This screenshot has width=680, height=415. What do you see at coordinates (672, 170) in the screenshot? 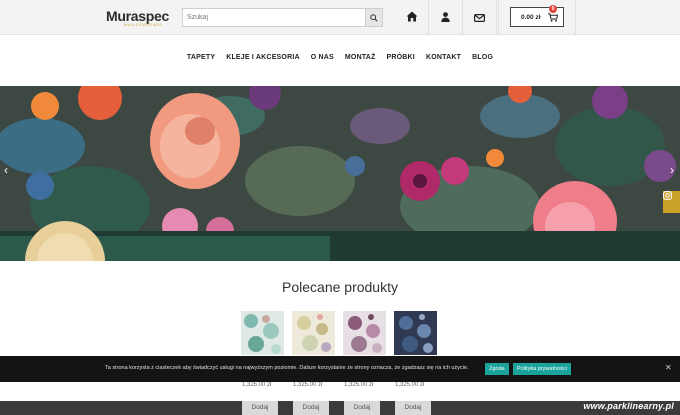
I see `chevron-right-icon: ›` at bounding box center [672, 170].